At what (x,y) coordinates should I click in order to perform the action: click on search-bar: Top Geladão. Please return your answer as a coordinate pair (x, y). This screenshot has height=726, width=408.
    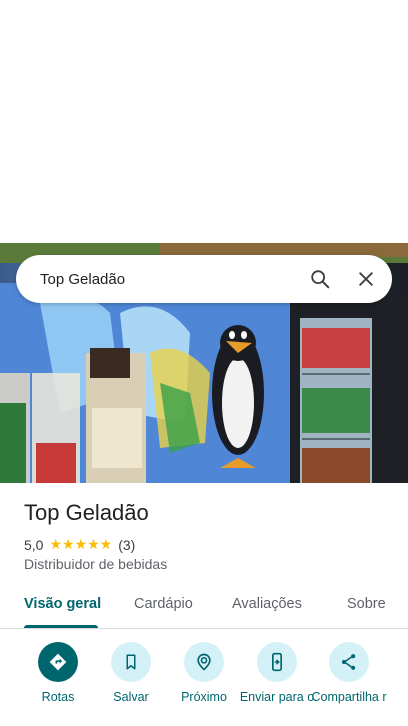
    Looking at the image, I should click on (204, 279).